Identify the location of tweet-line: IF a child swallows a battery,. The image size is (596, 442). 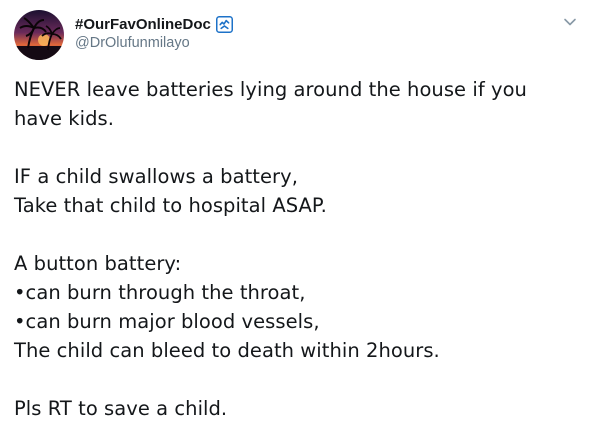
(156, 176).